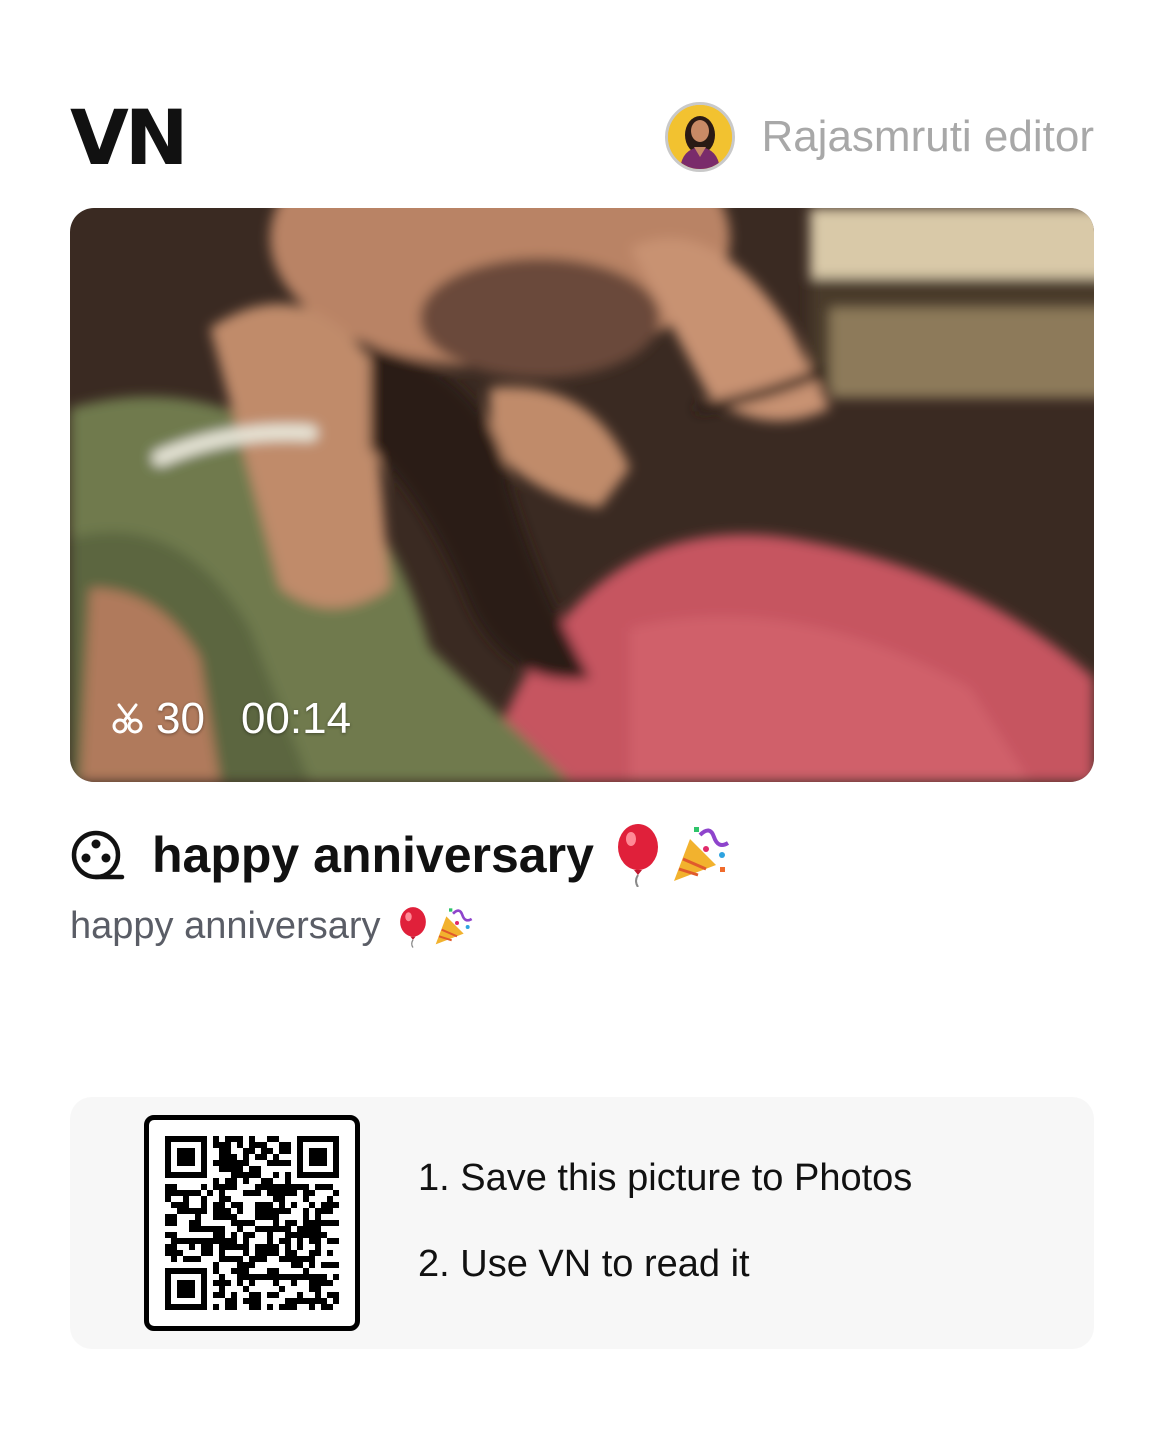 This screenshot has width=1164, height=1454. Describe the element at coordinates (127, 718) in the screenshot. I see `scissors-icon` at that location.